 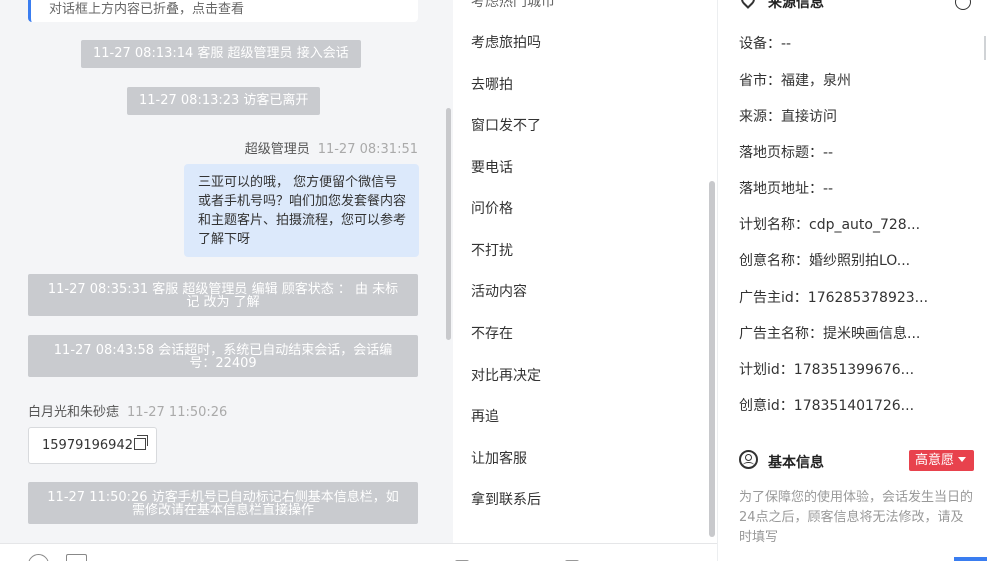 I want to click on settings-icon, so click(x=963, y=5).